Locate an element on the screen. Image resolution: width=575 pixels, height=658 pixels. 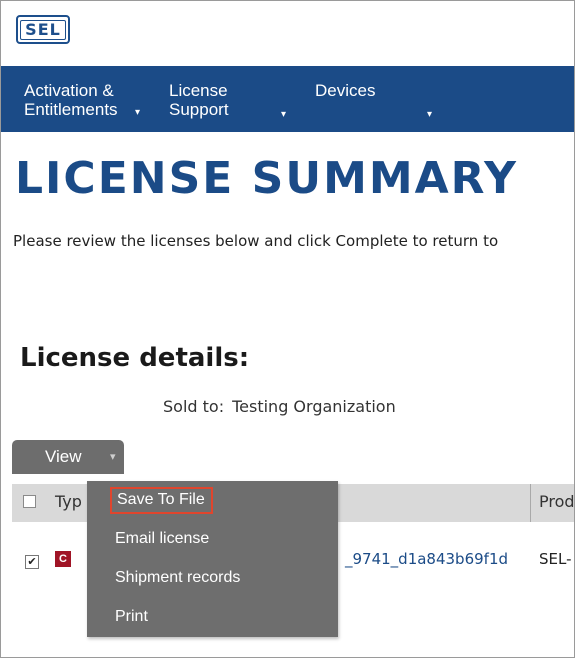
nav-item-label-line1: License is located at coordinates (198, 90).